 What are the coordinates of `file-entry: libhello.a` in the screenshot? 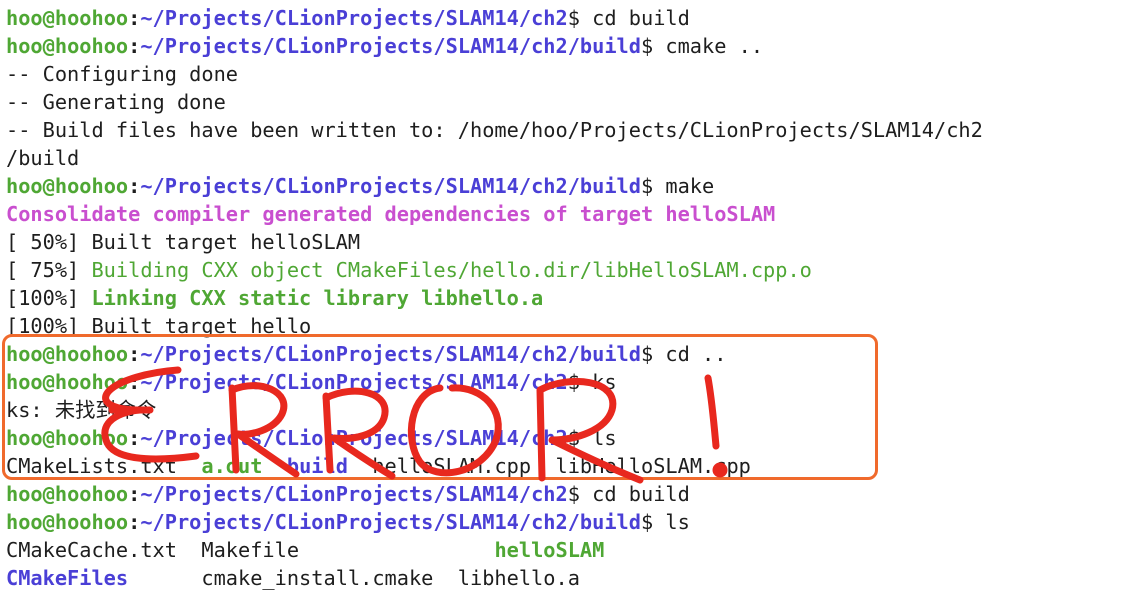 It's located at (518, 578).